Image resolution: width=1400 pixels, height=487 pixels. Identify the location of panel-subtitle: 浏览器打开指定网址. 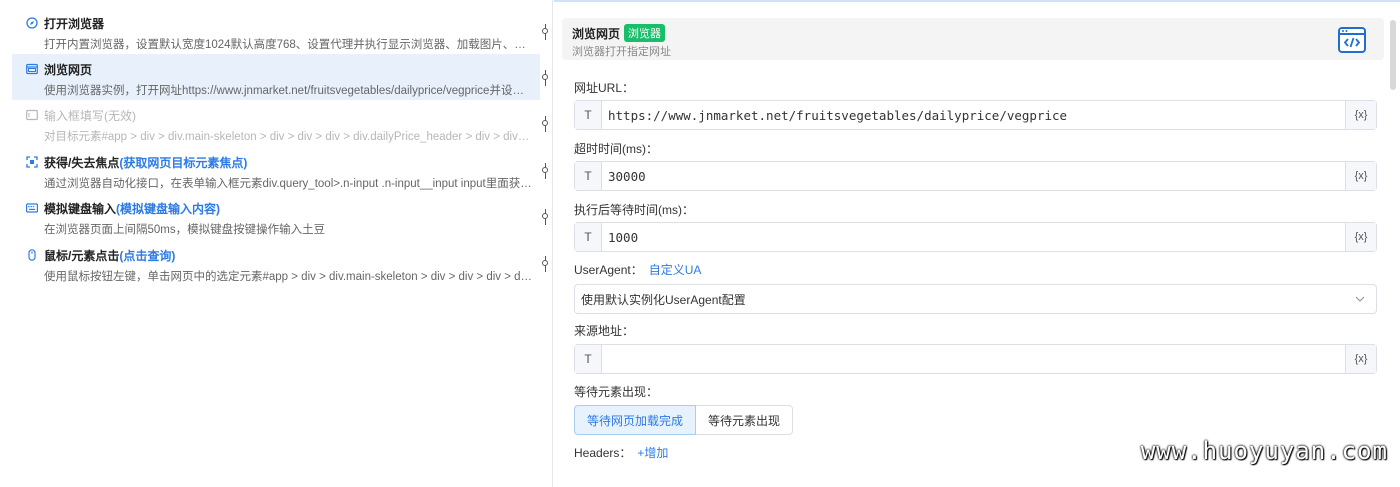
(621, 52).